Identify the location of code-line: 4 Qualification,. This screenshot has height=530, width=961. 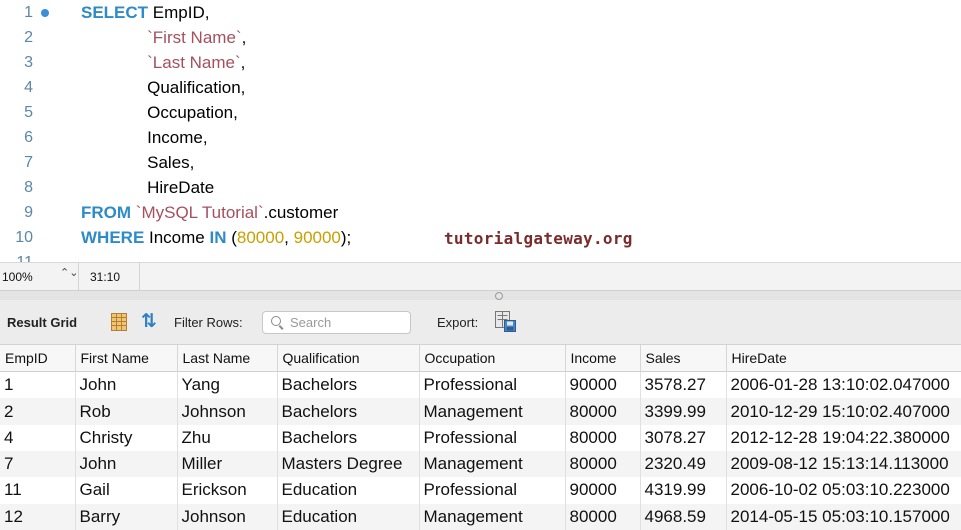
(480, 87).